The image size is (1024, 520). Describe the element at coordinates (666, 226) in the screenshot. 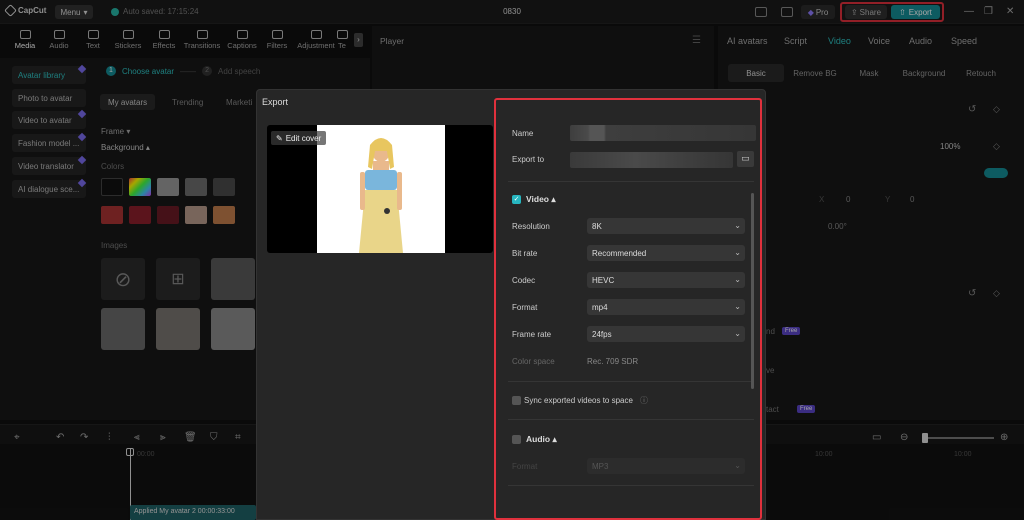

I see `resolution-select: 8K ⌄` at that location.